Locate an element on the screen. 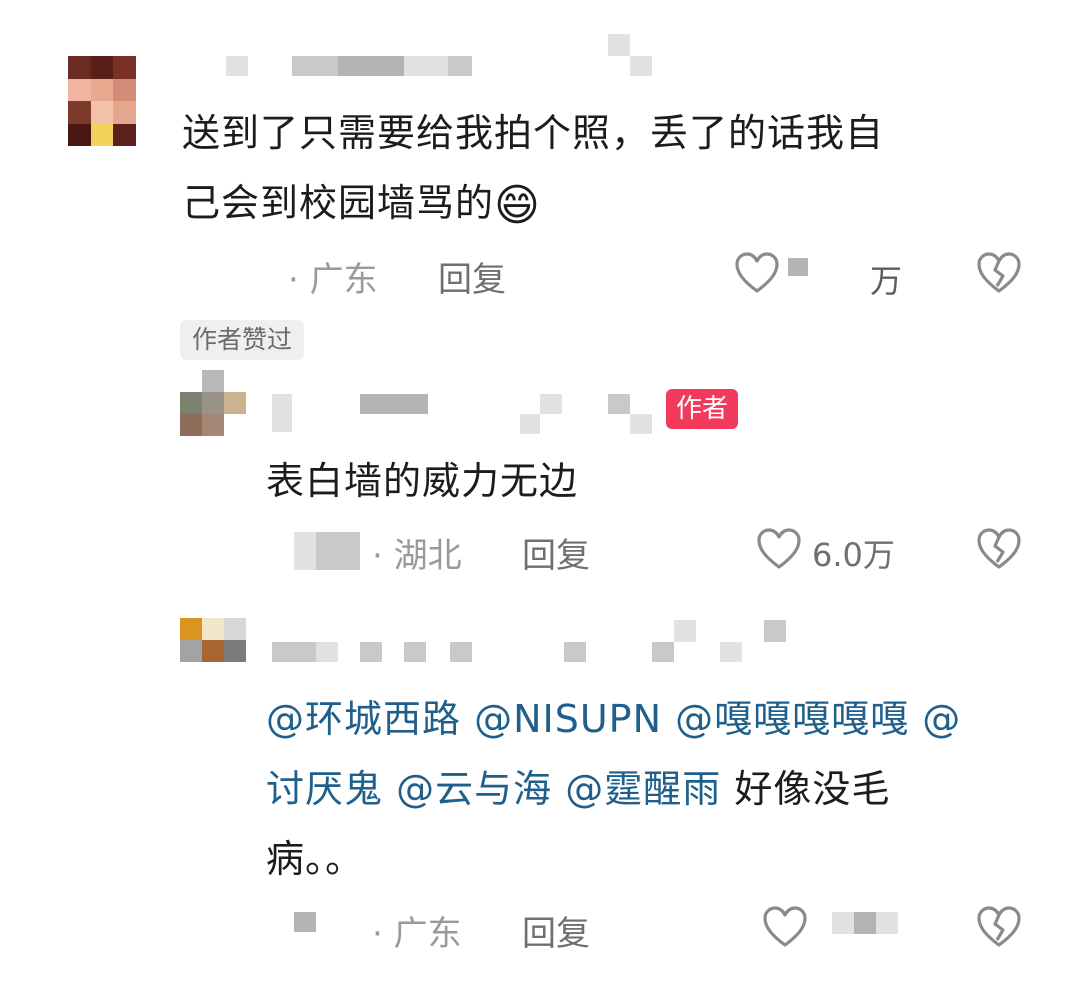 This screenshot has height=987, width=1080. comment-line-2-text: 己会到校园墙骂的 is located at coordinates (338, 203).